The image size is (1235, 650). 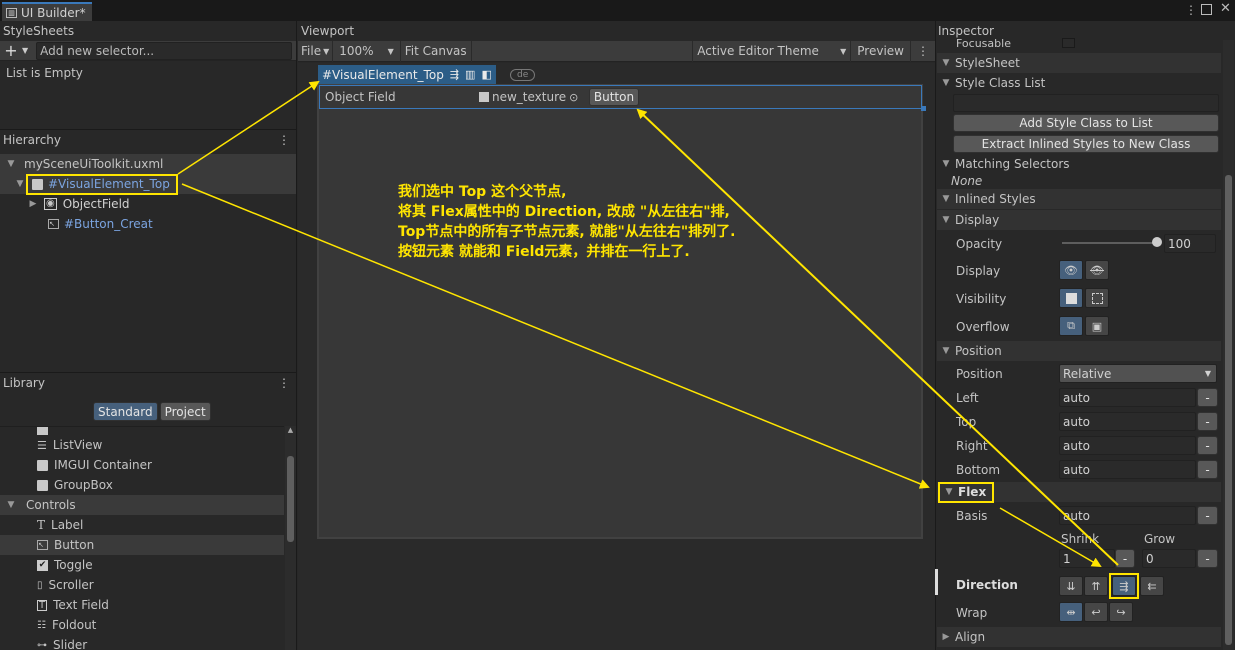 I want to click on close-icon: ✕, so click(x=1225, y=8).